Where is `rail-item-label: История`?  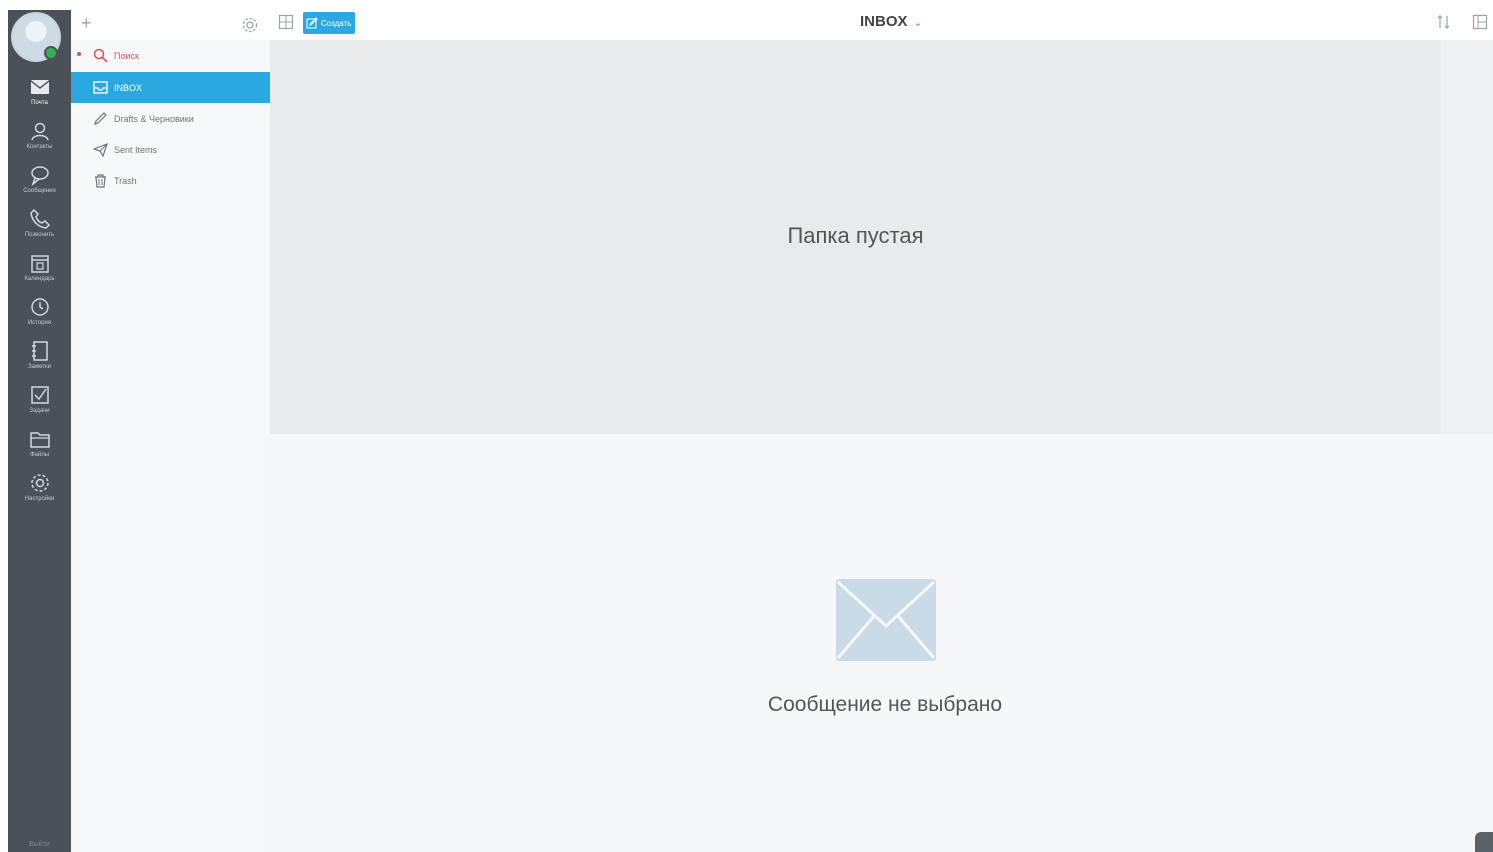 rail-item-label: История is located at coordinates (39, 323).